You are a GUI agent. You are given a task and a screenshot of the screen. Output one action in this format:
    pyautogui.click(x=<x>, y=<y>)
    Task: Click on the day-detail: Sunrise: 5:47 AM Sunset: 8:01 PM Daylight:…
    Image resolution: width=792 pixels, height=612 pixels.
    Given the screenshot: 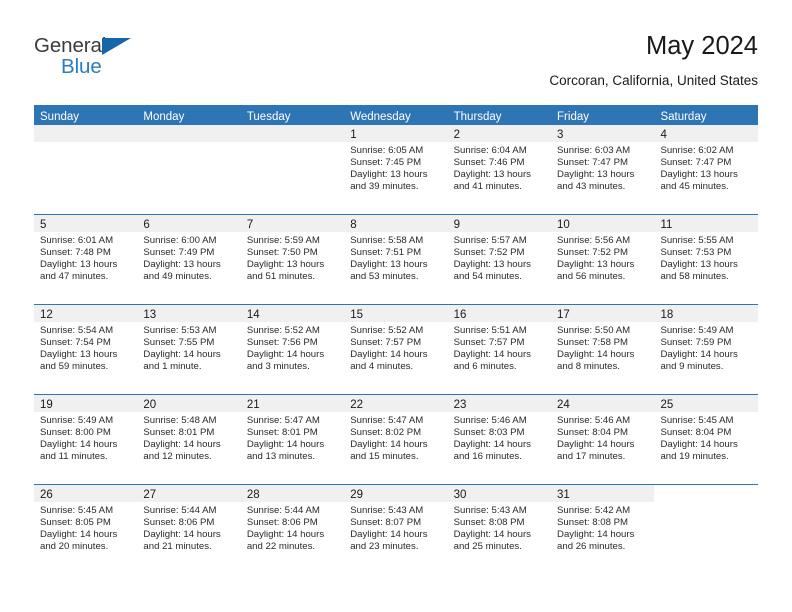 What is the action you would take?
    pyautogui.click(x=292, y=437)
    